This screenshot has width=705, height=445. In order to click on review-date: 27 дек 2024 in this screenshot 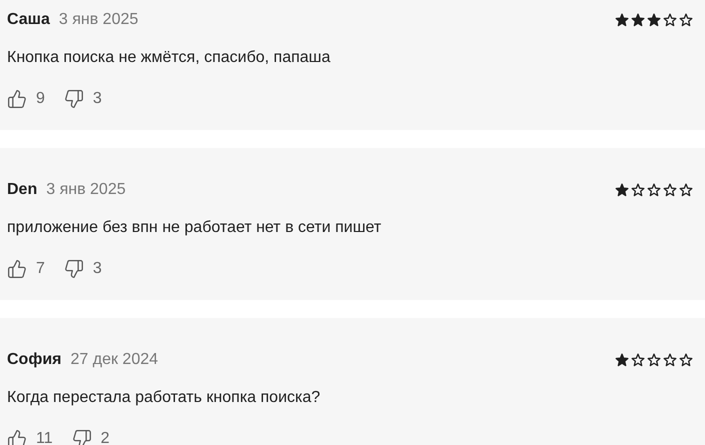, I will do `click(114, 360)`.